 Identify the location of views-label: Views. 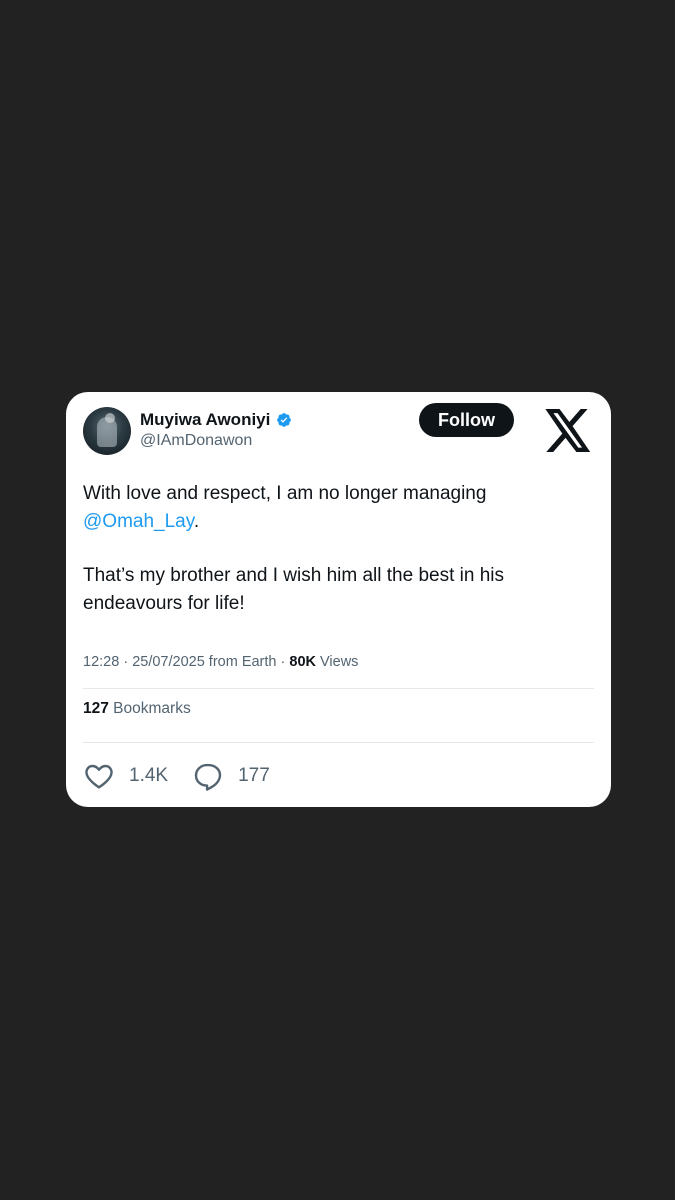
(337, 662).